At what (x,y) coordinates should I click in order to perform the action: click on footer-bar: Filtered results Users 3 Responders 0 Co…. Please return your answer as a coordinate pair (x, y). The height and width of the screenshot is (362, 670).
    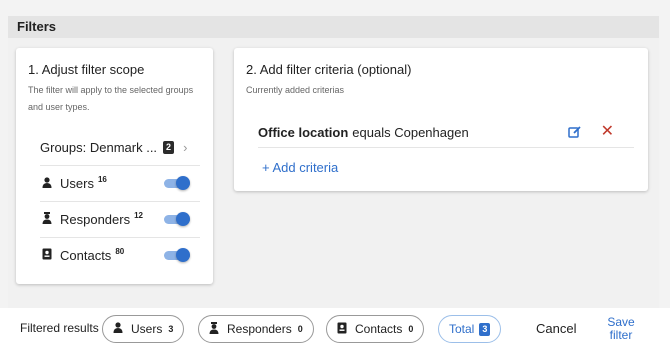
    Looking at the image, I should click on (335, 335).